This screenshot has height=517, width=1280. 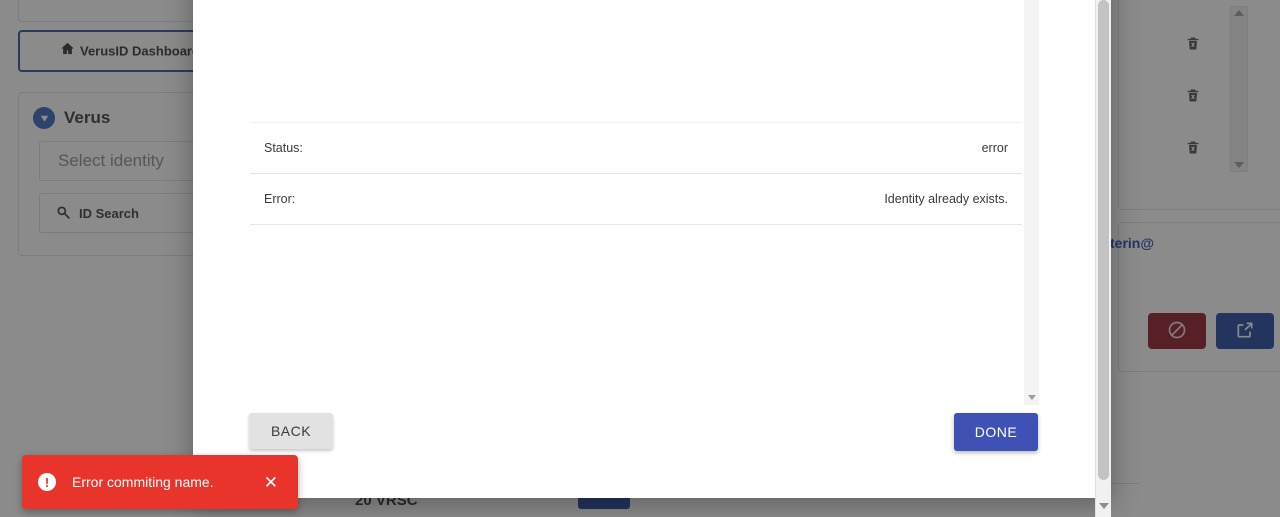 What do you see at coordinates (1103, 240) in the screenshot?
I see `modal-scrollbar-thumb` at bounding box center [1103, 240].